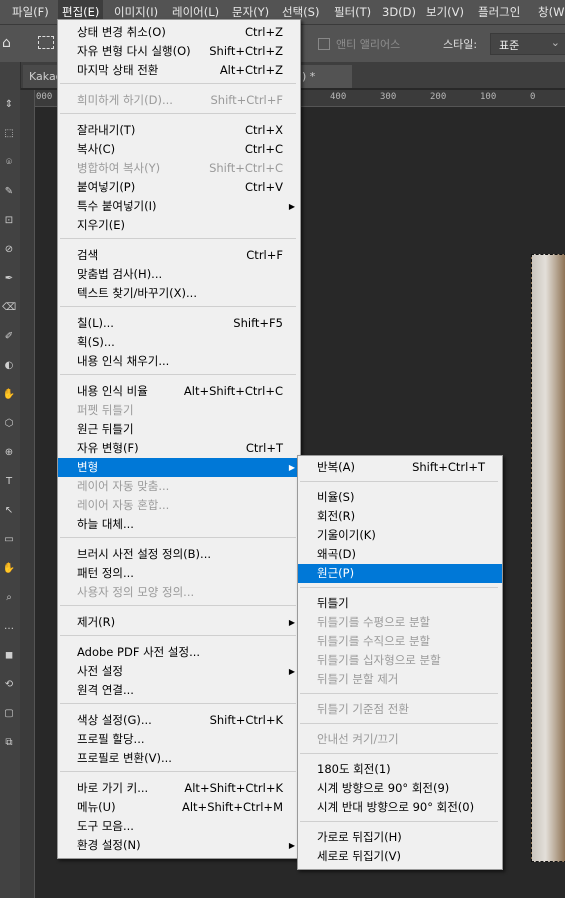 Image resolution: width=565 pixels, height=898 pixels. I want to click on menu-item: 퍼펫 뒤틀기, so click(179, 410).